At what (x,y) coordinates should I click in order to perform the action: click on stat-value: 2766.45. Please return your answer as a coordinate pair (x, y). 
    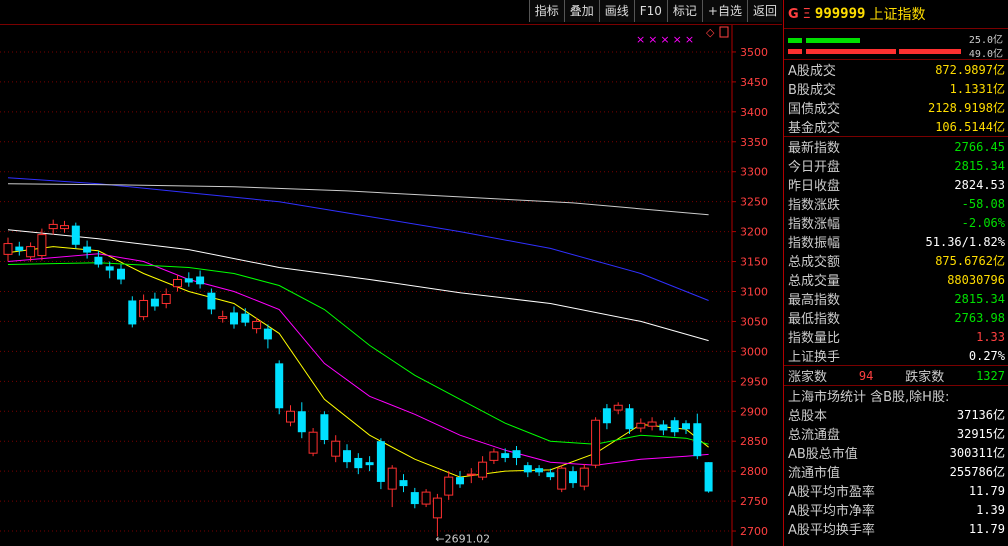
    Looking at the image, I should click on (979, 146).